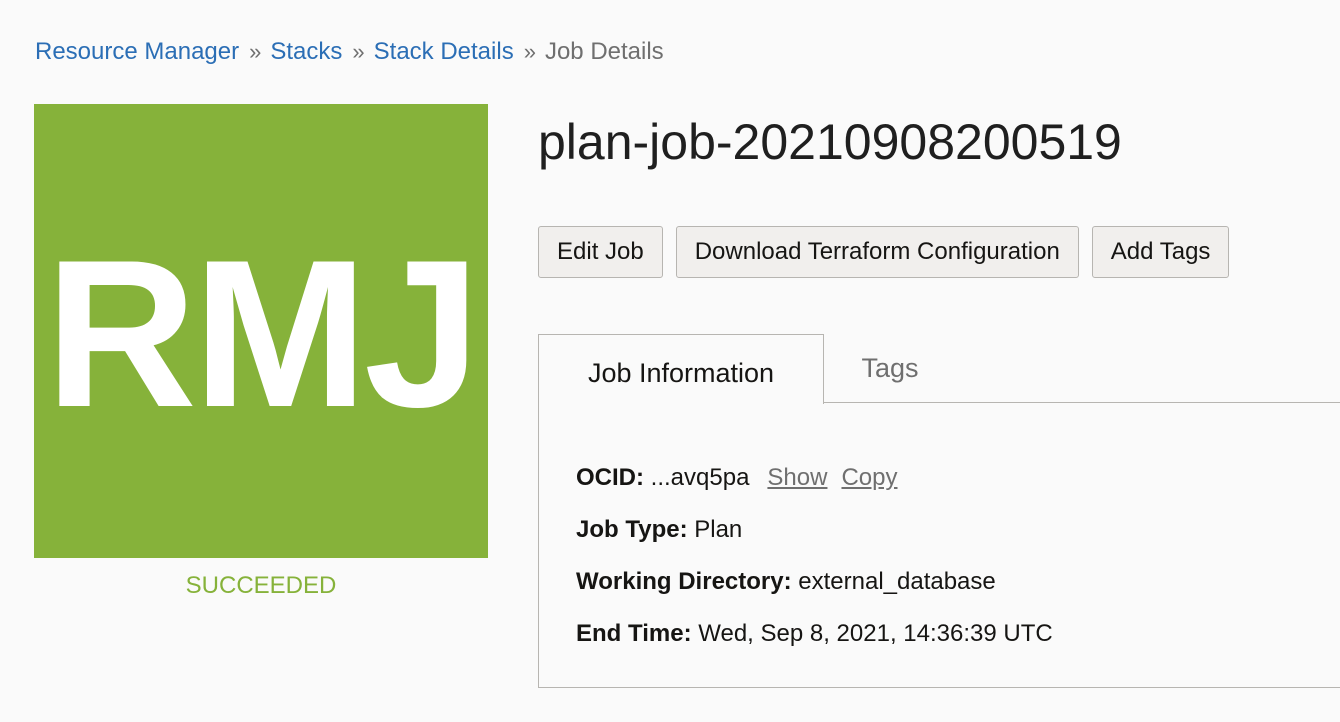  What do you see at coordinates (681, 369) in the screenshot?
I see `tab-job-information: Job Information` at bounding box center [681, 369].